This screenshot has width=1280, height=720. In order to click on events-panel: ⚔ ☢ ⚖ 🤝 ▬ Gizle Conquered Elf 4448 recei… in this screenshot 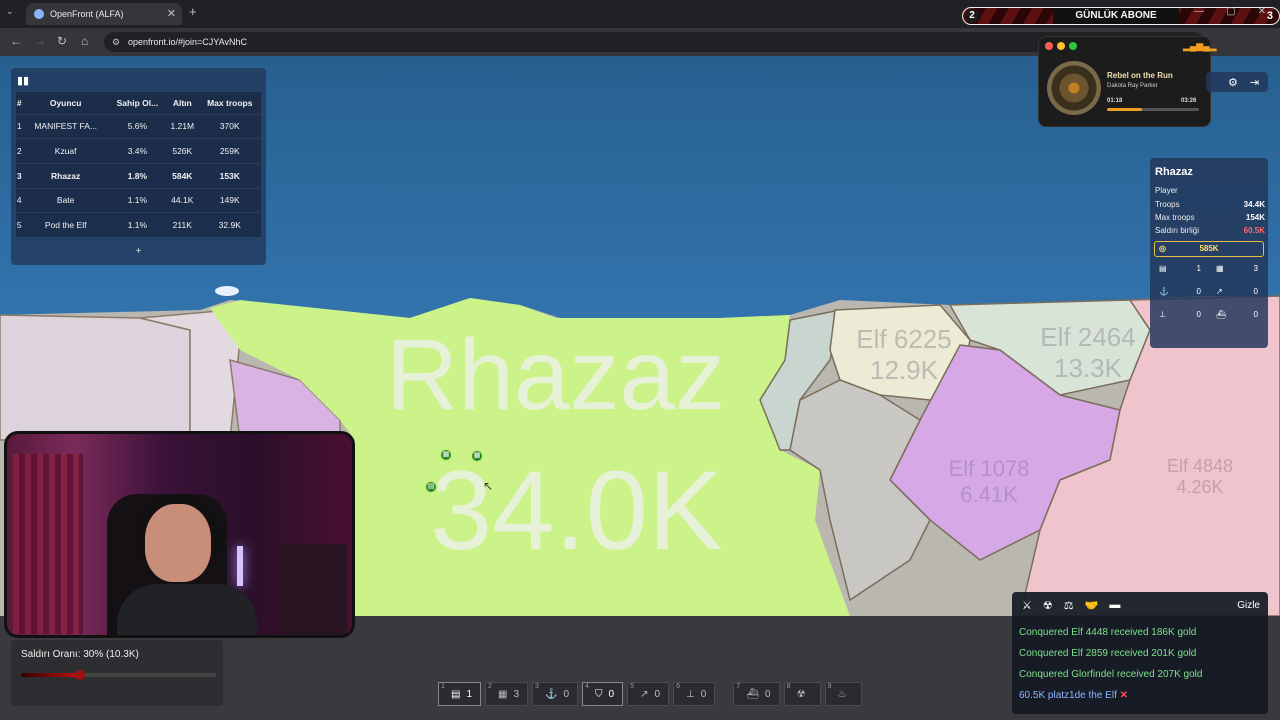, I will do `click(1140, 653)`.